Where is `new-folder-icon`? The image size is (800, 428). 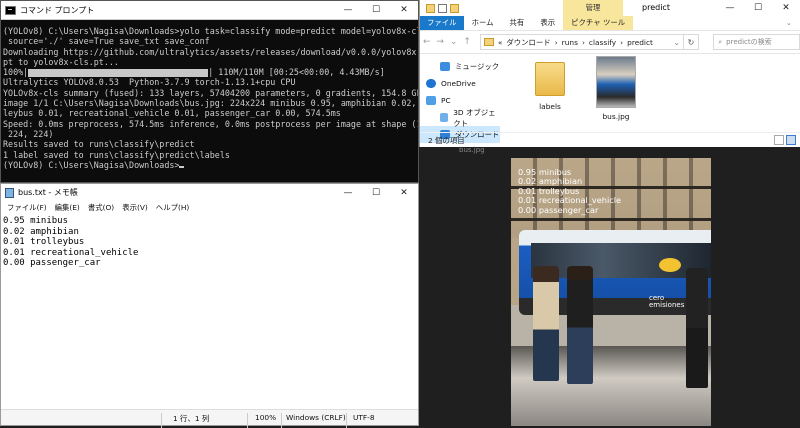
new-folder-icon is located at coordinates (454, 8).